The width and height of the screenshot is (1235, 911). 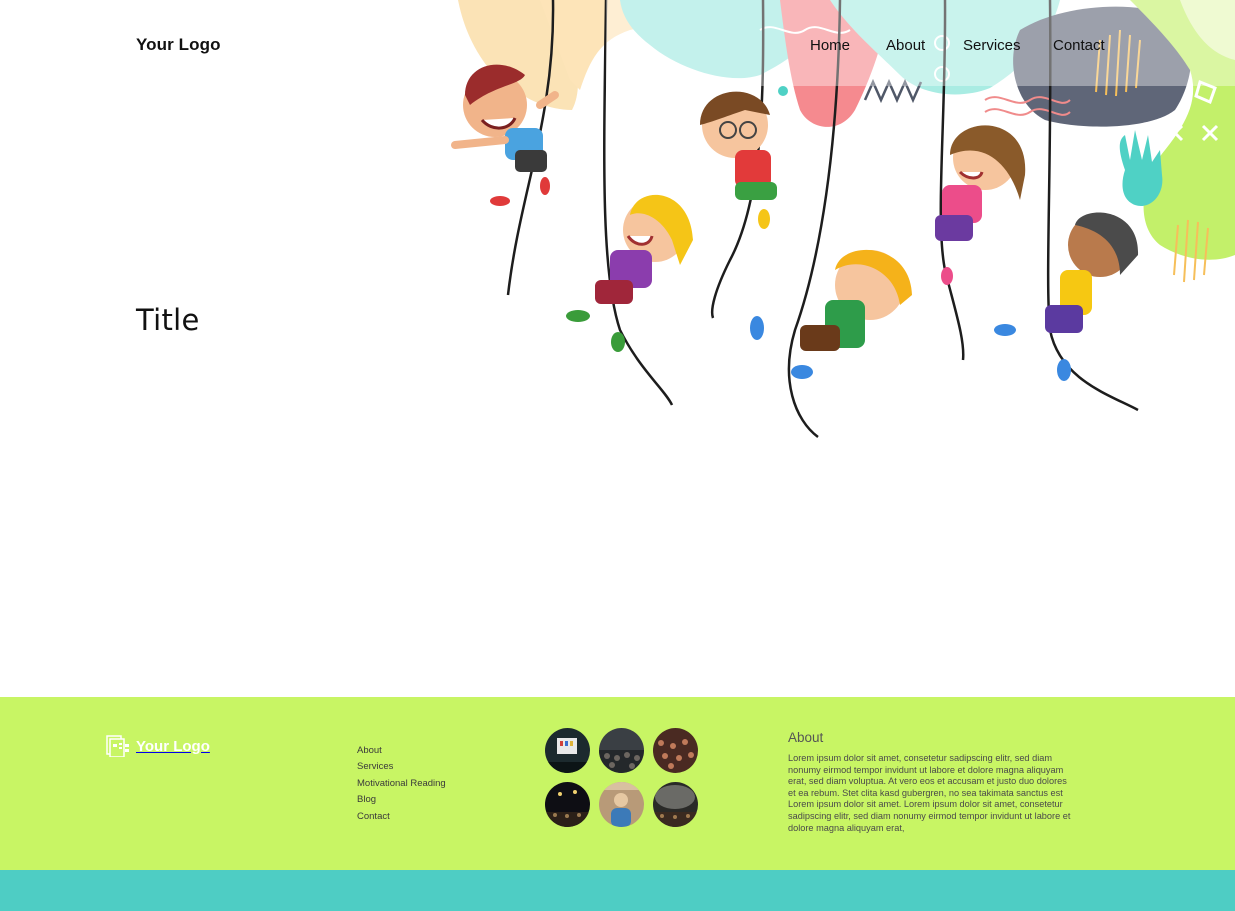 What do you see at coordinates (675, 750) in the screenshot?
I see `gallery-thumb-audience` at bounding box center [675, 750].